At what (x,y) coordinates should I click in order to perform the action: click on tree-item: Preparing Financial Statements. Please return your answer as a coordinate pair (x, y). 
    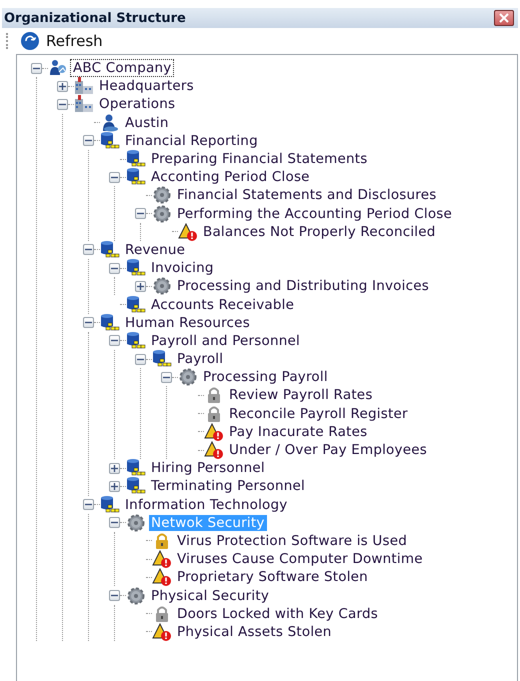
    Looking at the image, I should click on (259, 159).